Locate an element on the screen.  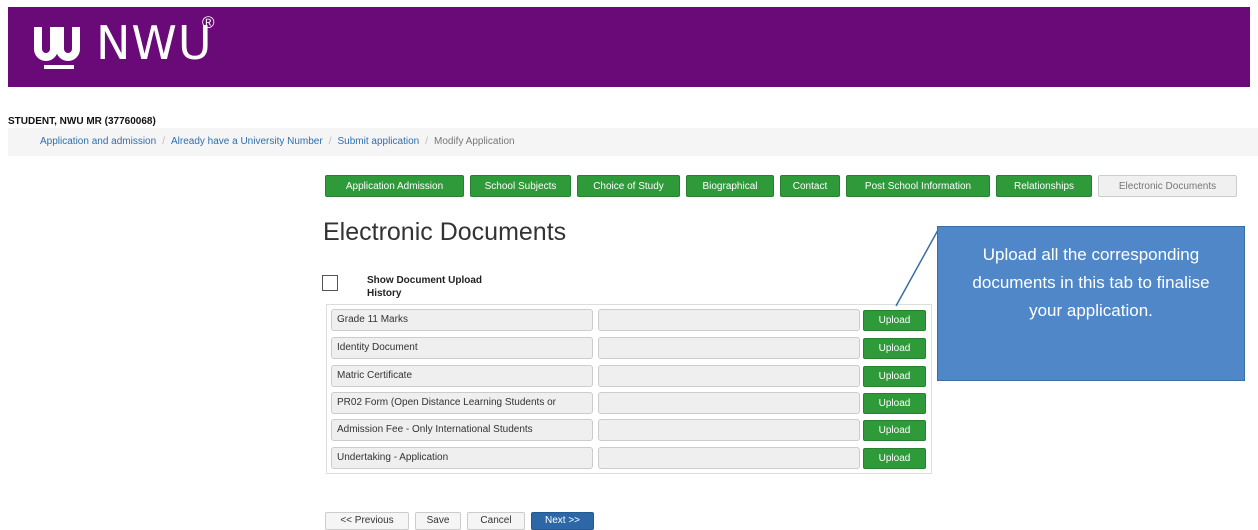
previous-button: << Previous is located at coordinates (367, 521).